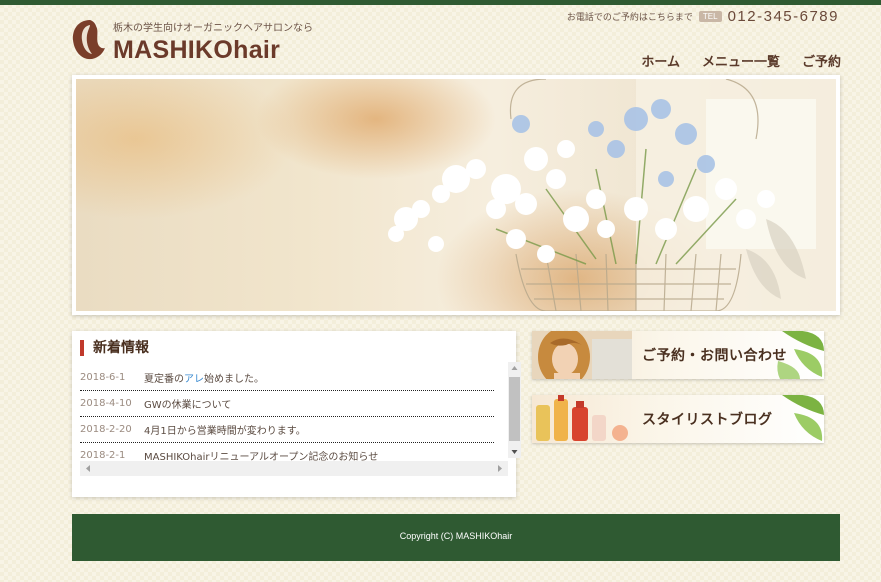  I want to click on scroll-up-arrow-icon, so click(514, 368).